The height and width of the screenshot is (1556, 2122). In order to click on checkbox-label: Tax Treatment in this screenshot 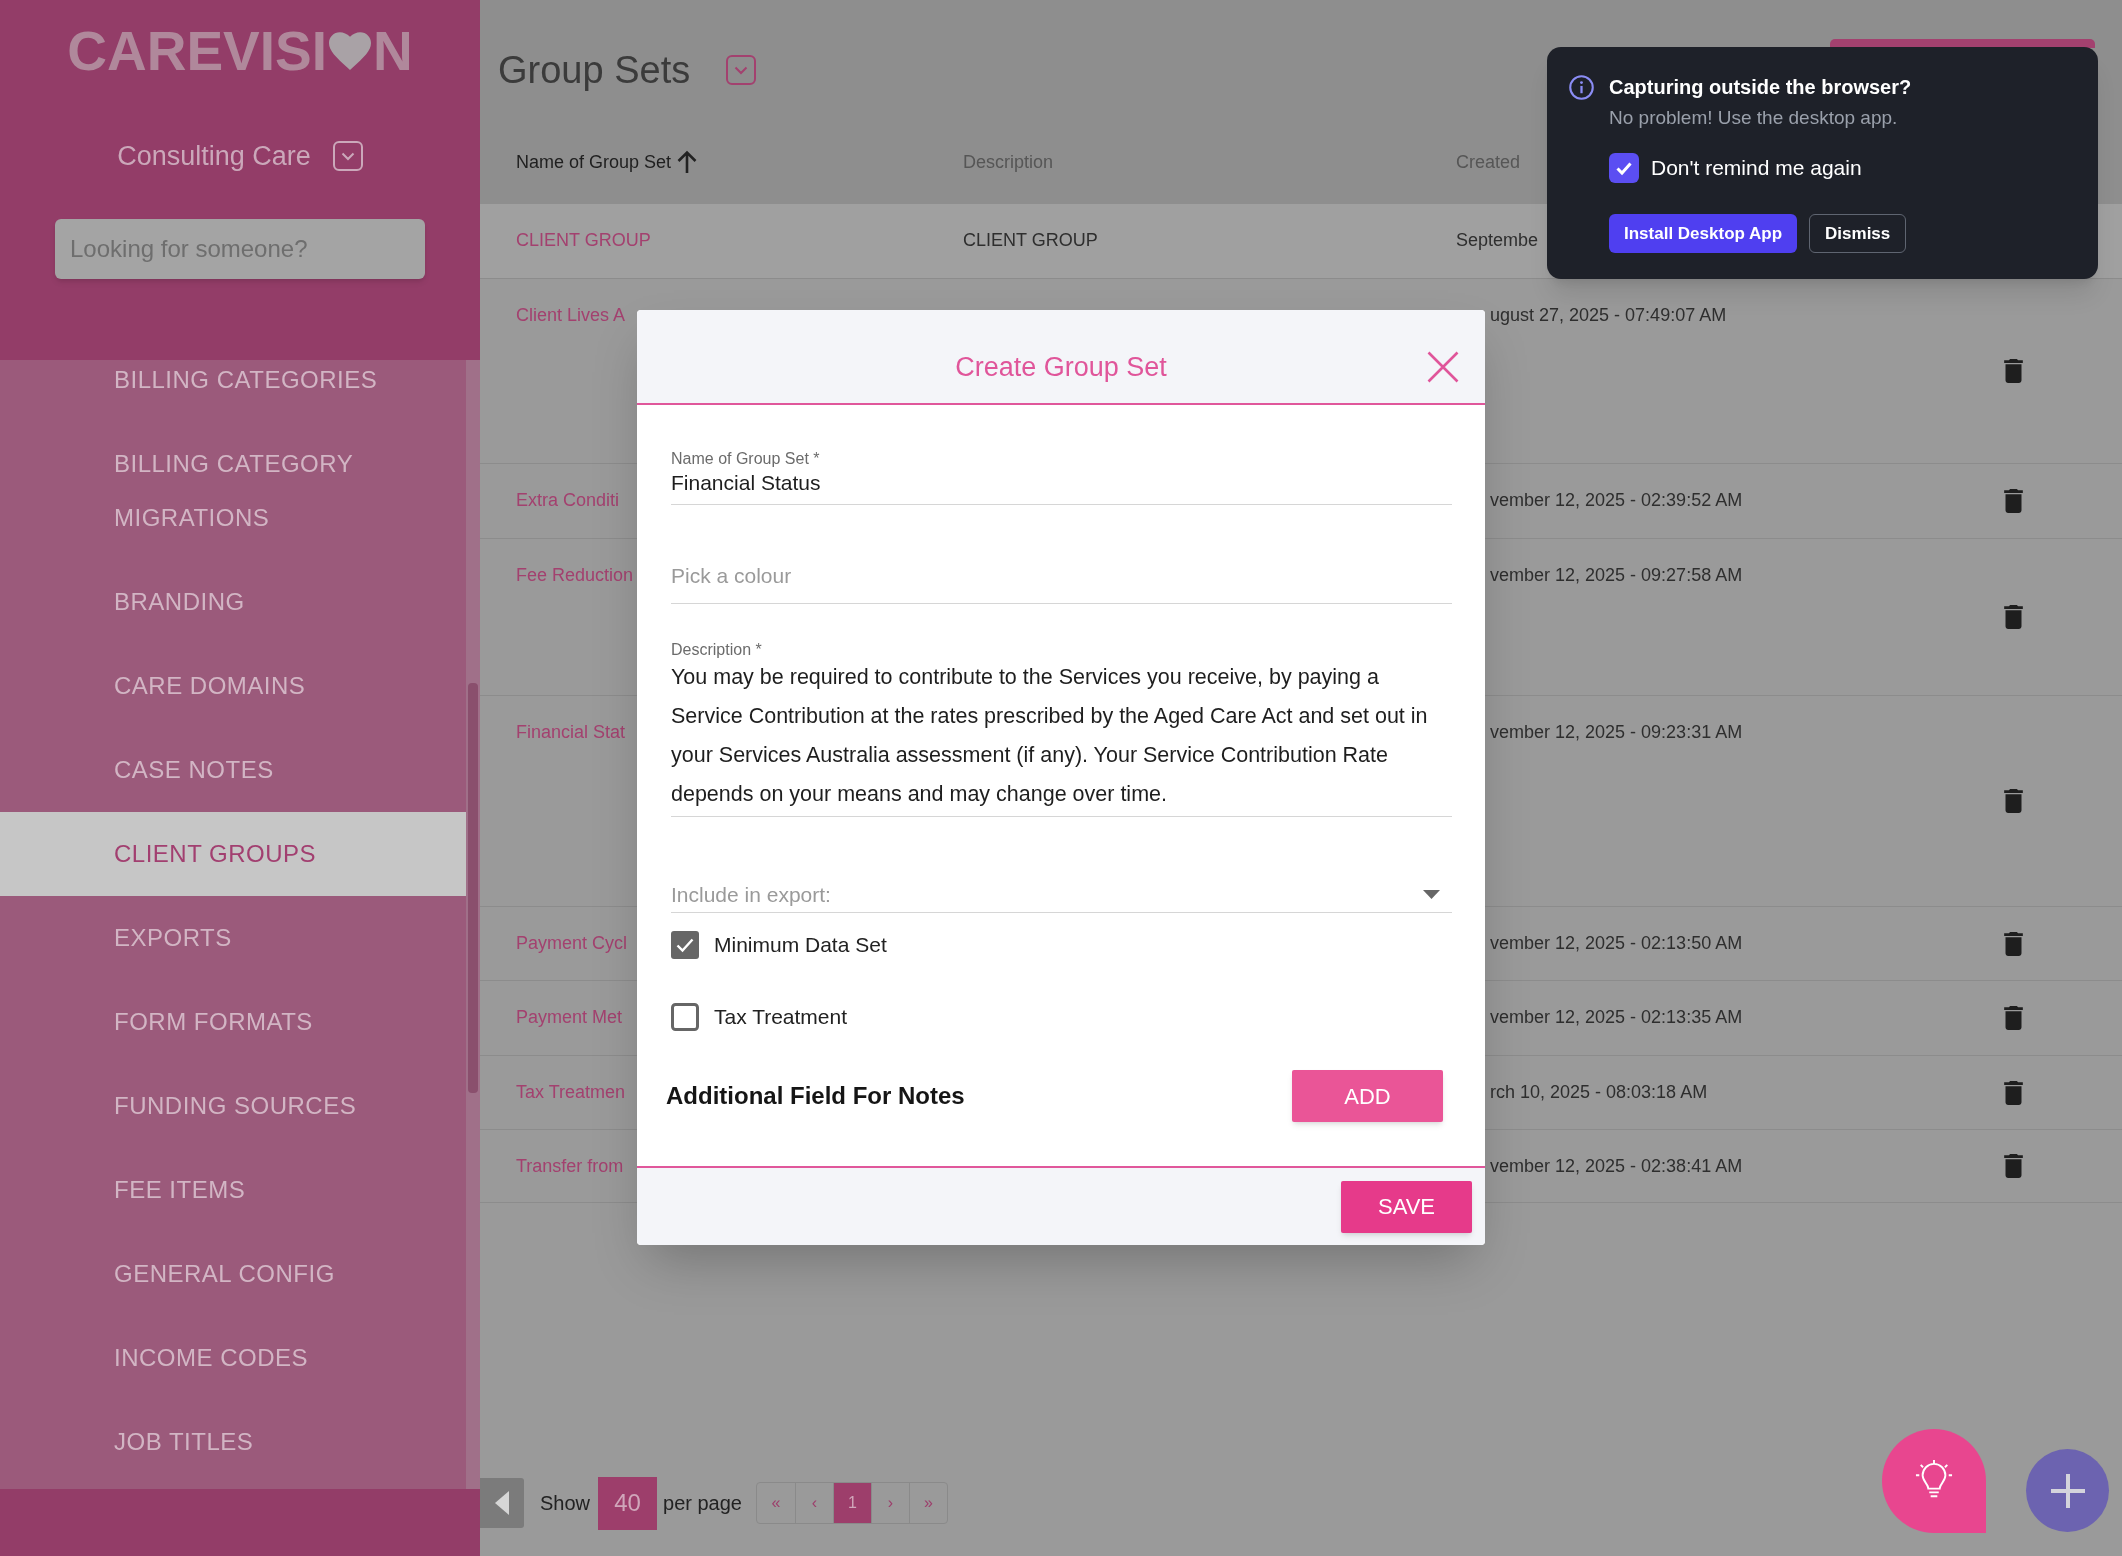, I will do `click(781, 1017)`.